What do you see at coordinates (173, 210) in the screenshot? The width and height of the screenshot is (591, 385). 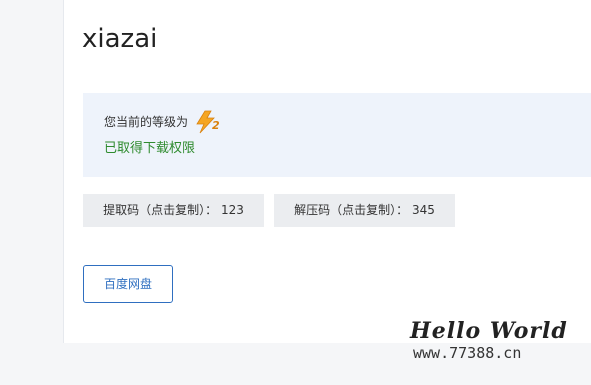 I see `extract-code-copy: 提取码（点击复制）： 123` at bounding box center [173, 210].